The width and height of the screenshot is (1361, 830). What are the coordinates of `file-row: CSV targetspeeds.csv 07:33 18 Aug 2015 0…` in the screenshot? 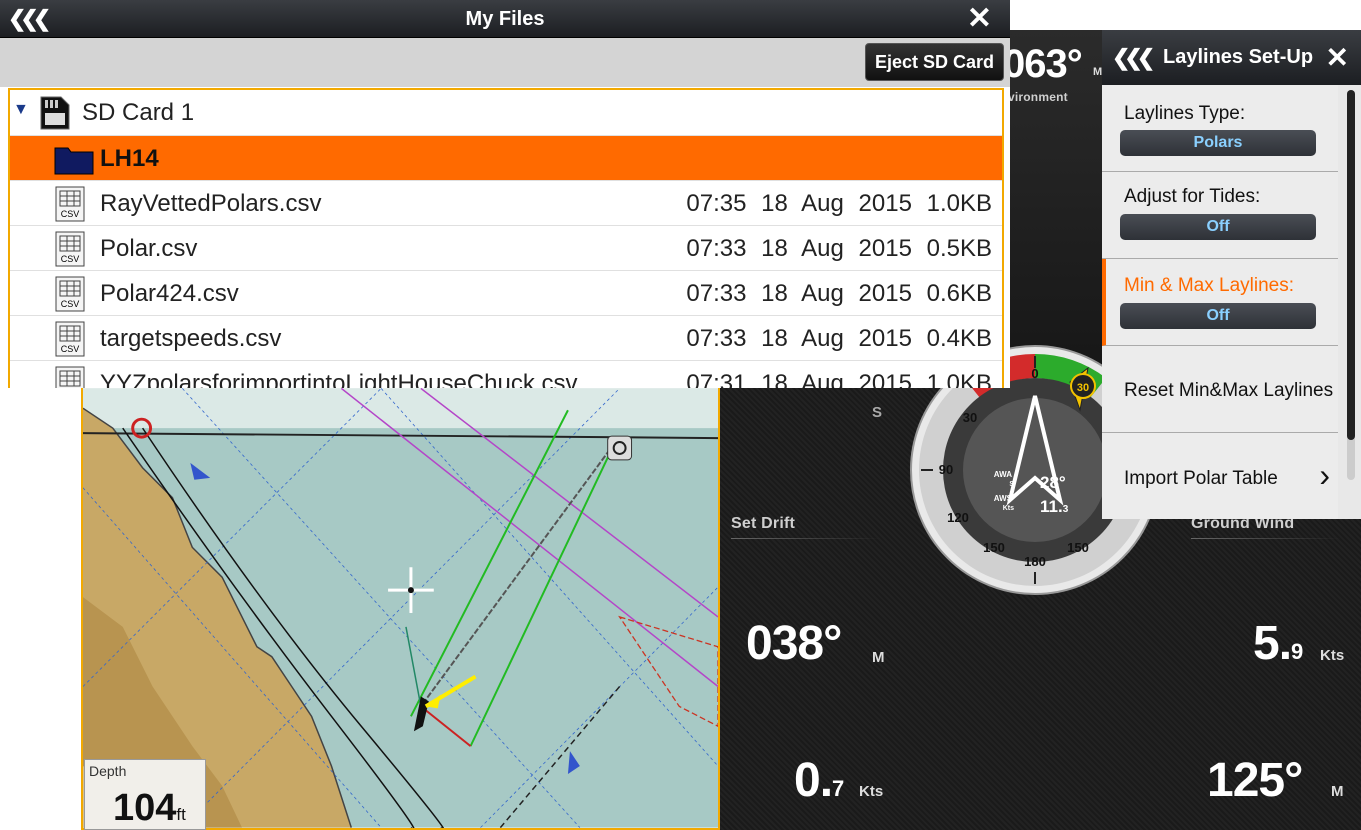 It's located at (506, 338).